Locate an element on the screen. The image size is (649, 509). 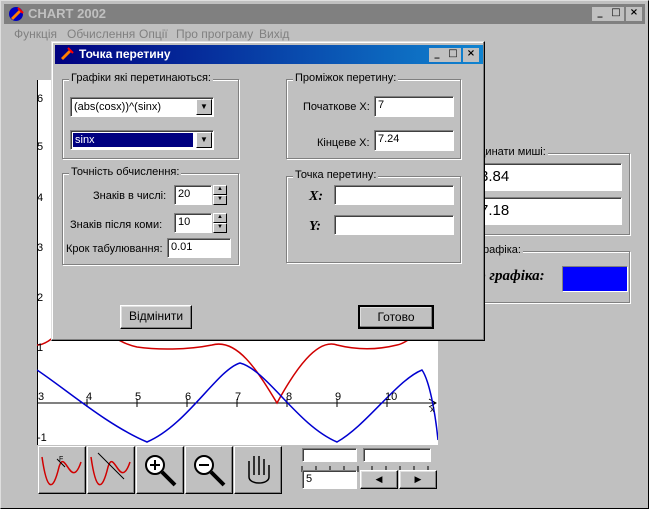
y-tick-label: 4 is located at coordinates (40, 198).